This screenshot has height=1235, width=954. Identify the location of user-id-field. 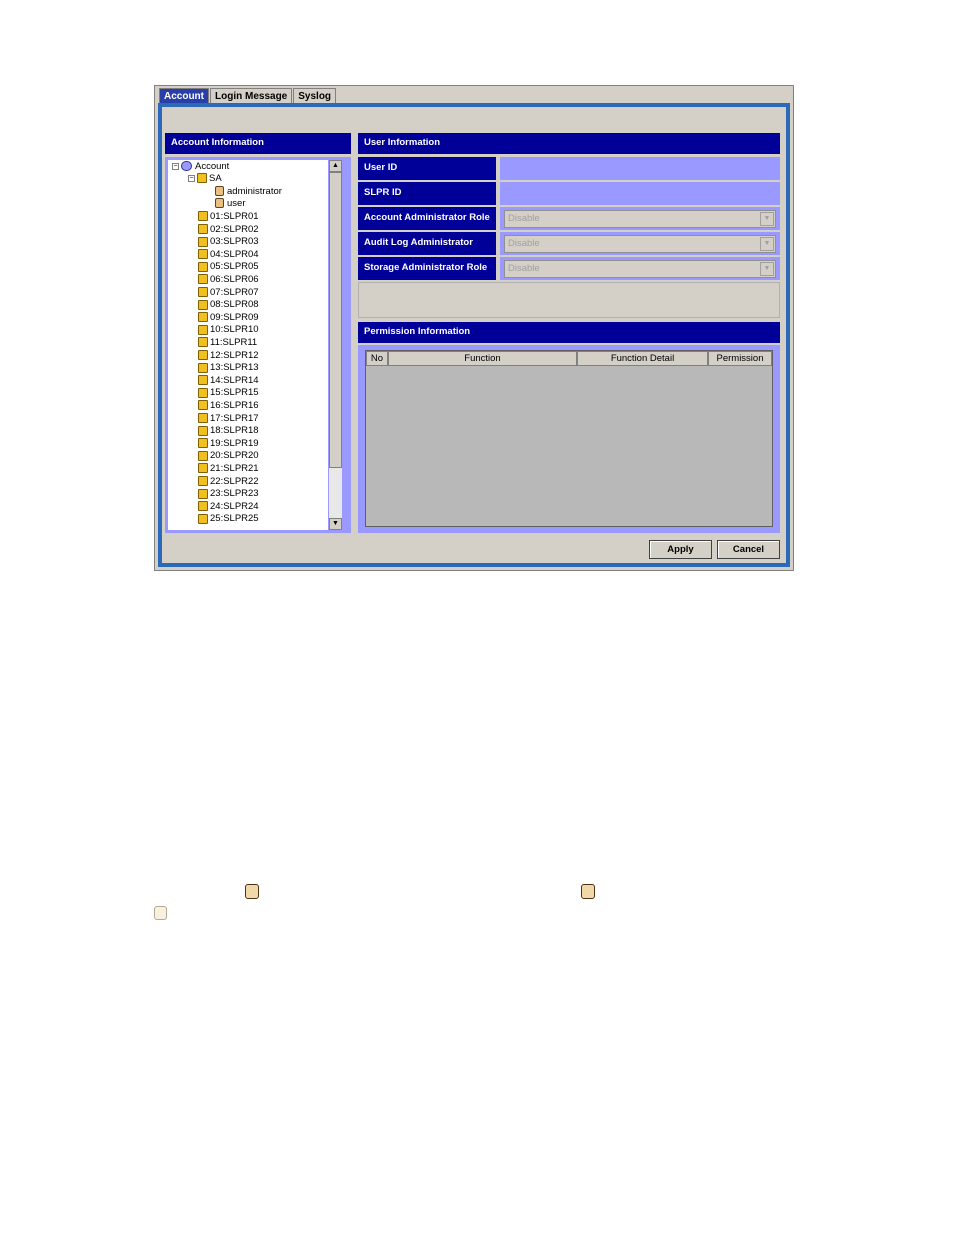
(640, 168).